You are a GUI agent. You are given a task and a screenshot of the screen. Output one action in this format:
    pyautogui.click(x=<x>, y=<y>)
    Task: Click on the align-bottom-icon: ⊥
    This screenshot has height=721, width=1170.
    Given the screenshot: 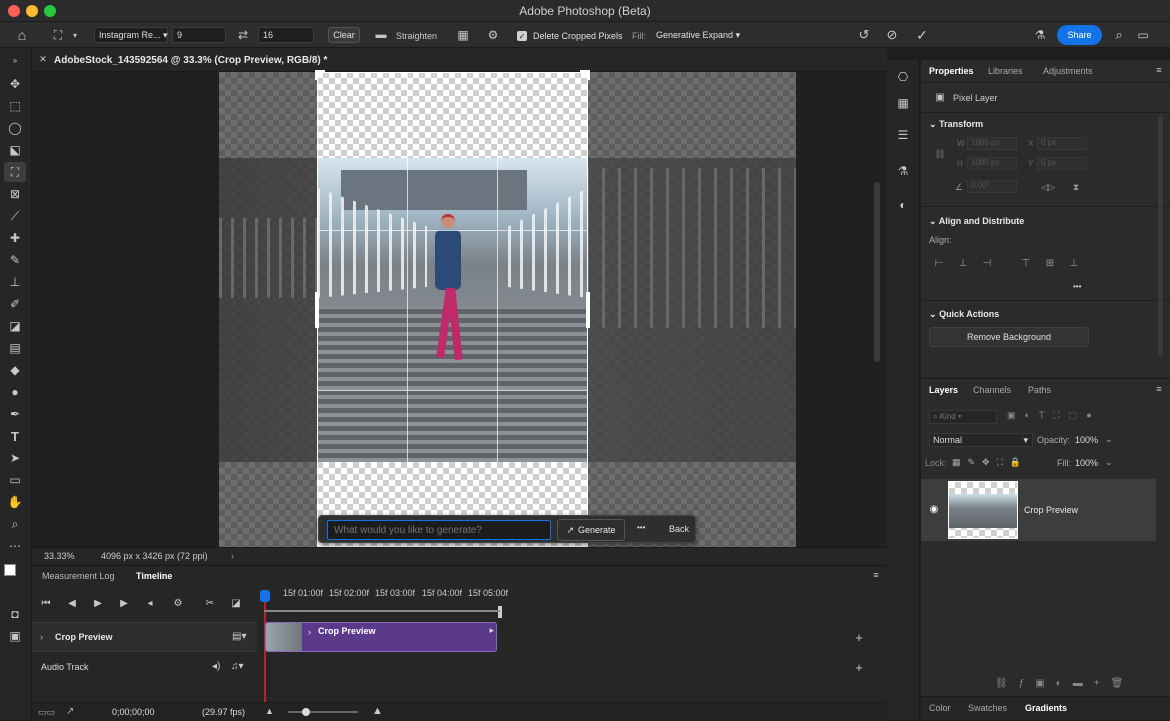 What is the action you would take?
    pyautogui.click(x=1074, y=263)
    